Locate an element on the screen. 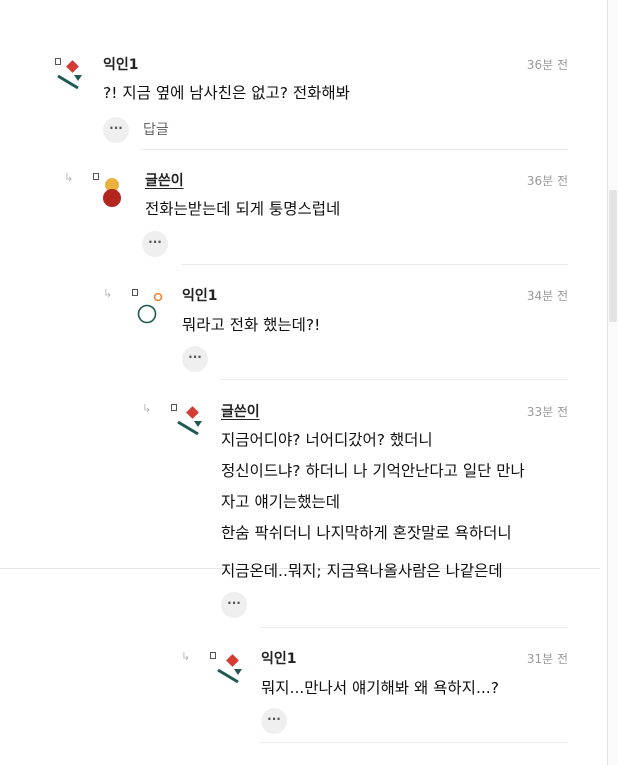 The image size is (618, 765). comment-text: 전화는받는데 되게 퉁명스럽네 is located at coordinates (243, 209).